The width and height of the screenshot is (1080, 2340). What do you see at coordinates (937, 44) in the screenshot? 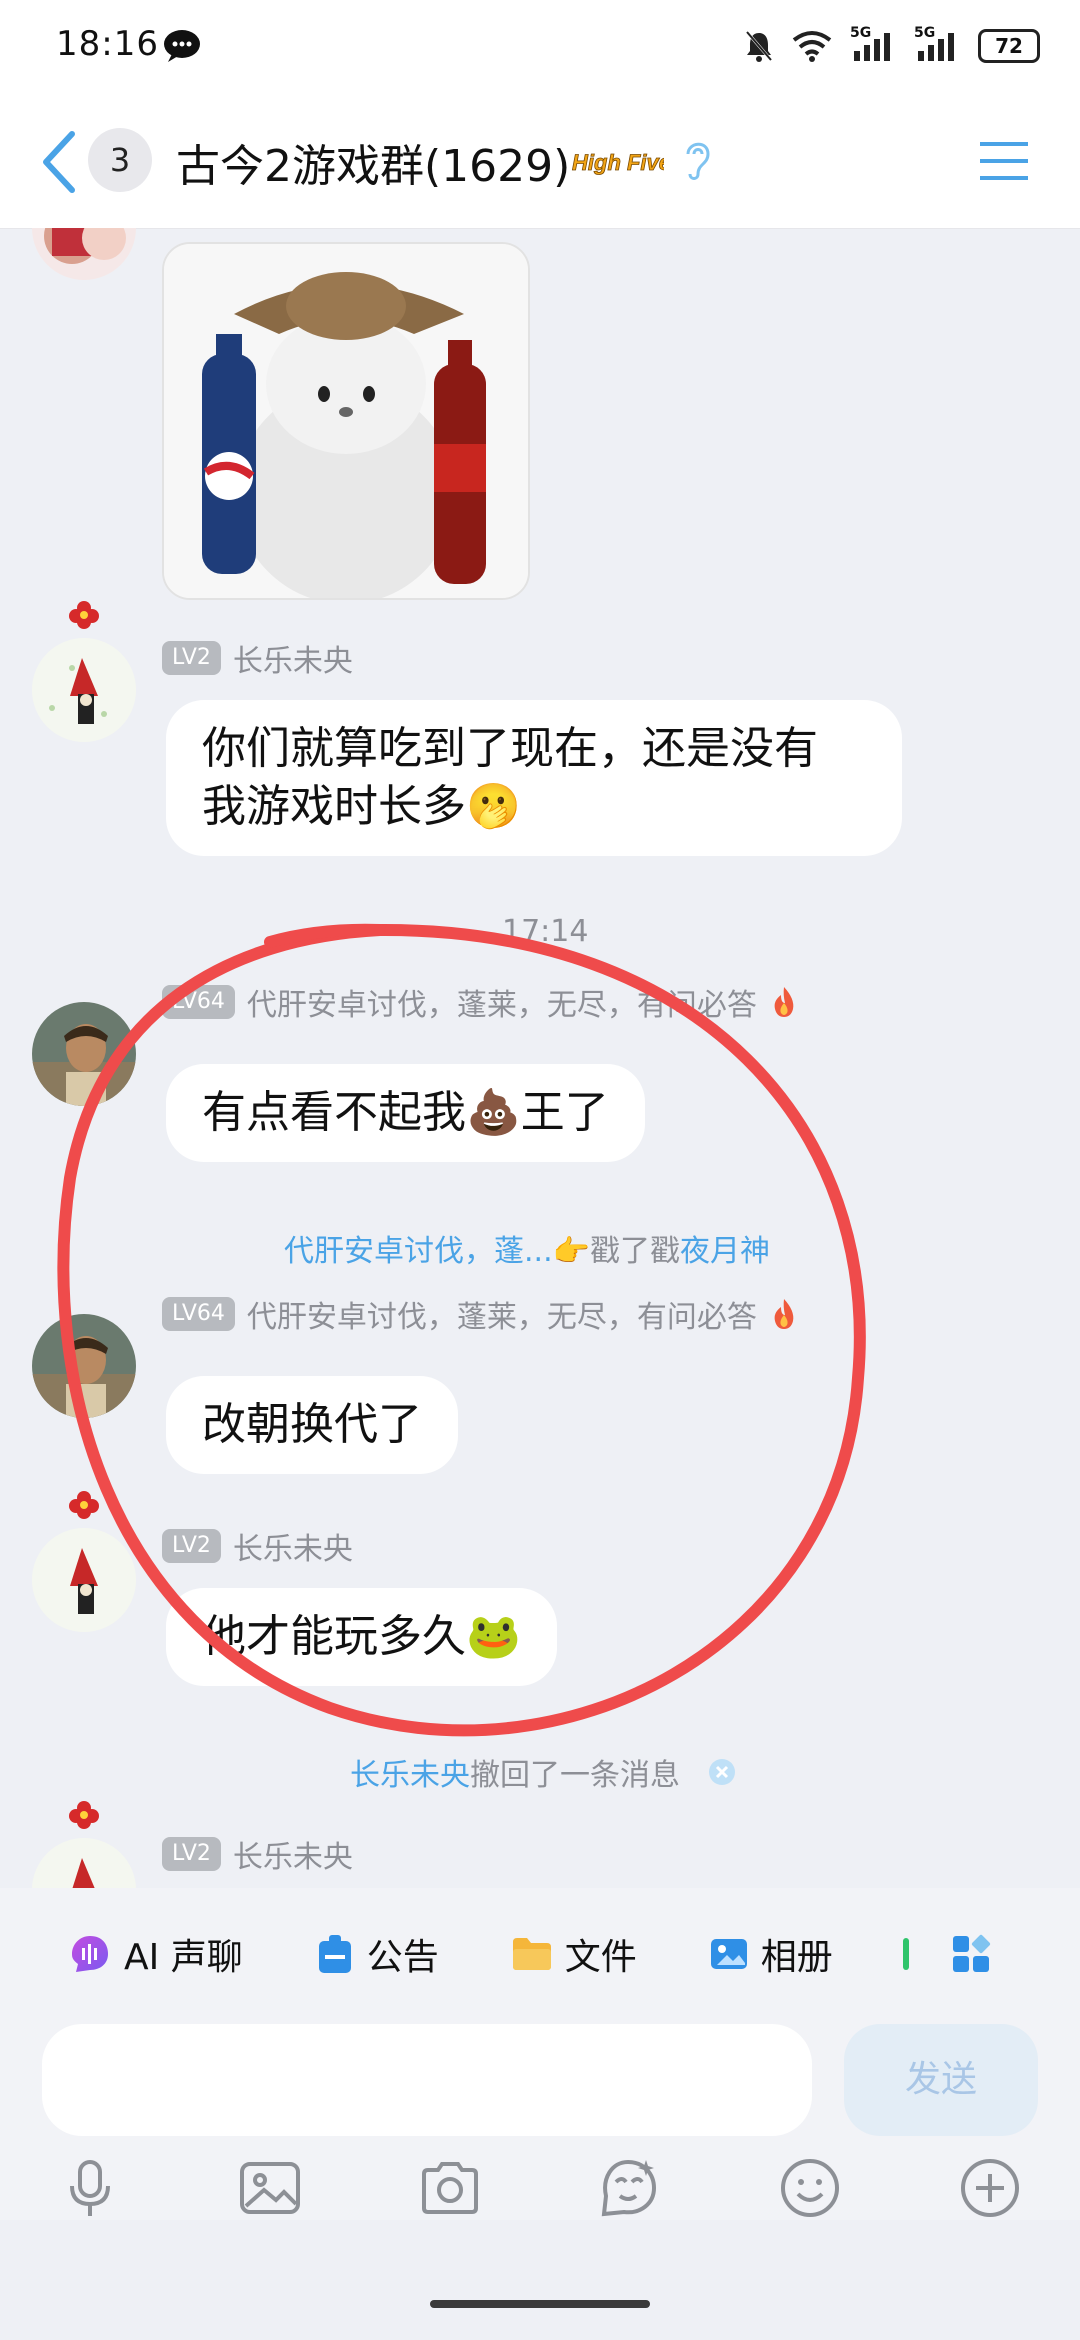
I see `signal-5g-icon-2: 5G` at bounding box center [937, 44].